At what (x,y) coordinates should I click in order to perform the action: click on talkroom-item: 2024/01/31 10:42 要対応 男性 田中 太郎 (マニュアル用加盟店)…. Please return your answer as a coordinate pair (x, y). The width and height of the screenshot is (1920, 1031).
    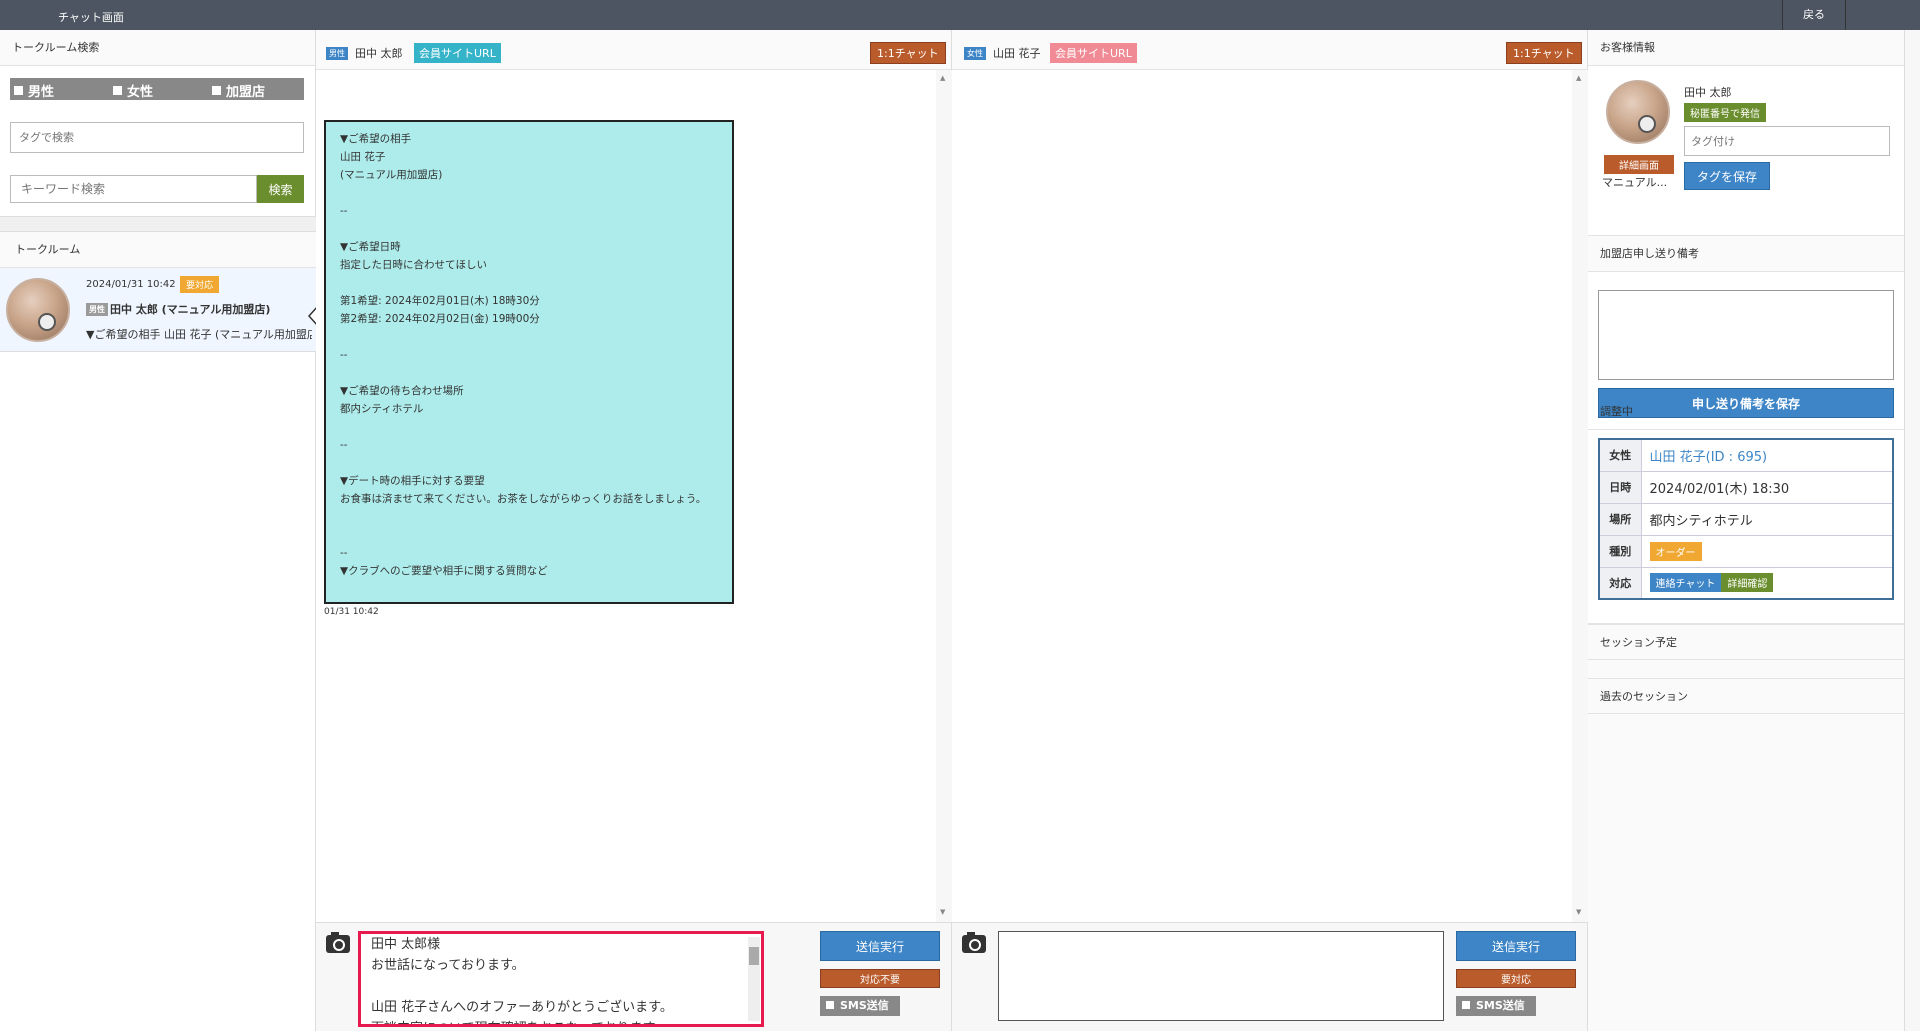
    Looking at the image, I should click on (158, 310).